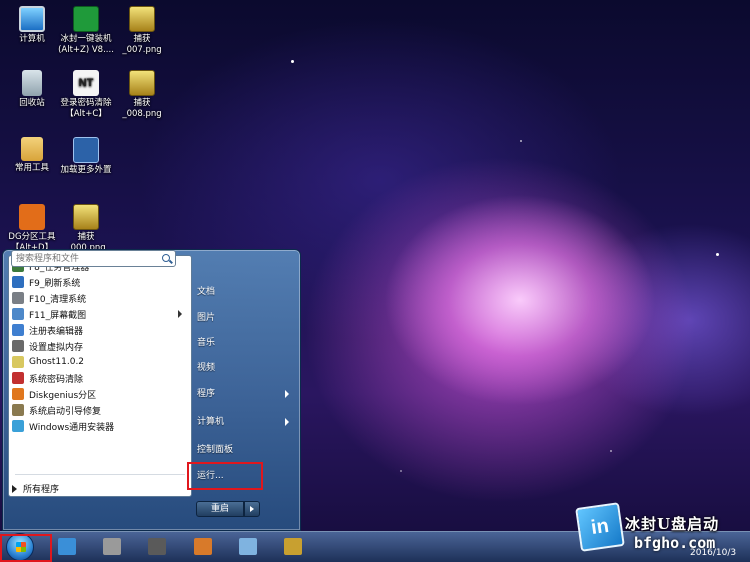 This screenshot has height=562, width=750. I want to click on search-icon, so click(166, 258).